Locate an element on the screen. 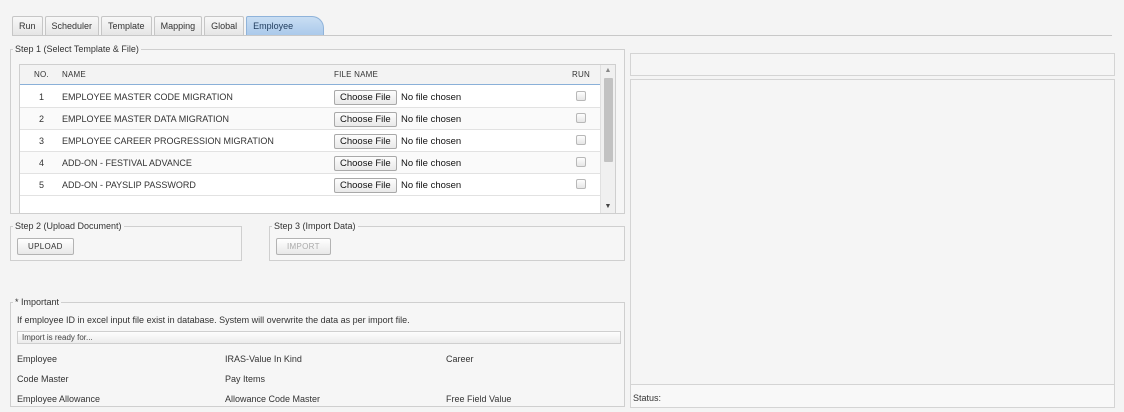  row-name: EMPLOYEE MASTER CODE MIGRATION is located at coordinates (147, 97).